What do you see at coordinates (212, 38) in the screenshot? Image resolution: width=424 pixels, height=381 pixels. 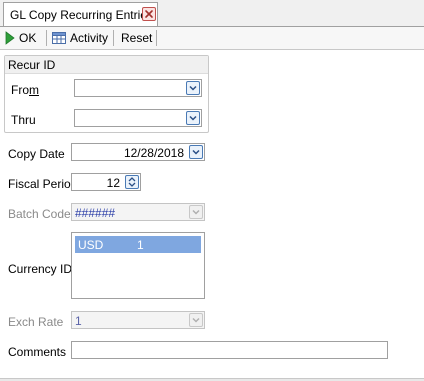 I see `toolbar: OK Activity Reset` at bounding box center [212, 38].